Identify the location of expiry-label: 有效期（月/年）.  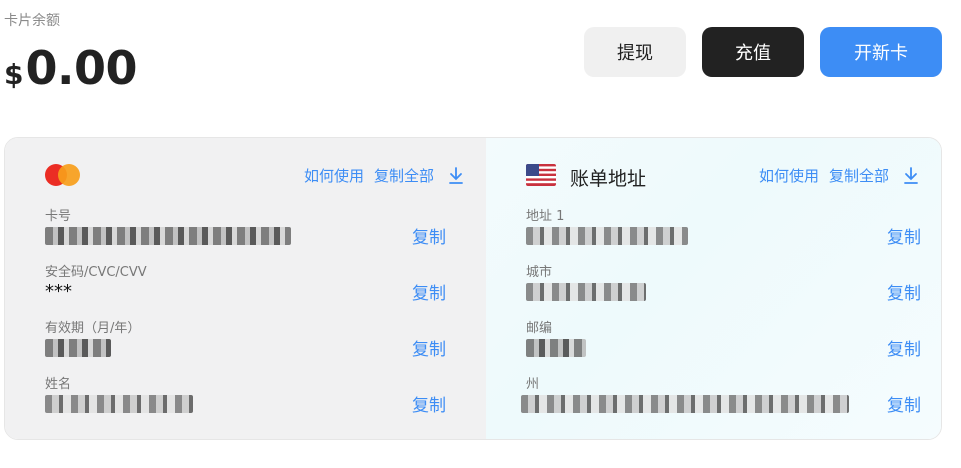
(93, 328).